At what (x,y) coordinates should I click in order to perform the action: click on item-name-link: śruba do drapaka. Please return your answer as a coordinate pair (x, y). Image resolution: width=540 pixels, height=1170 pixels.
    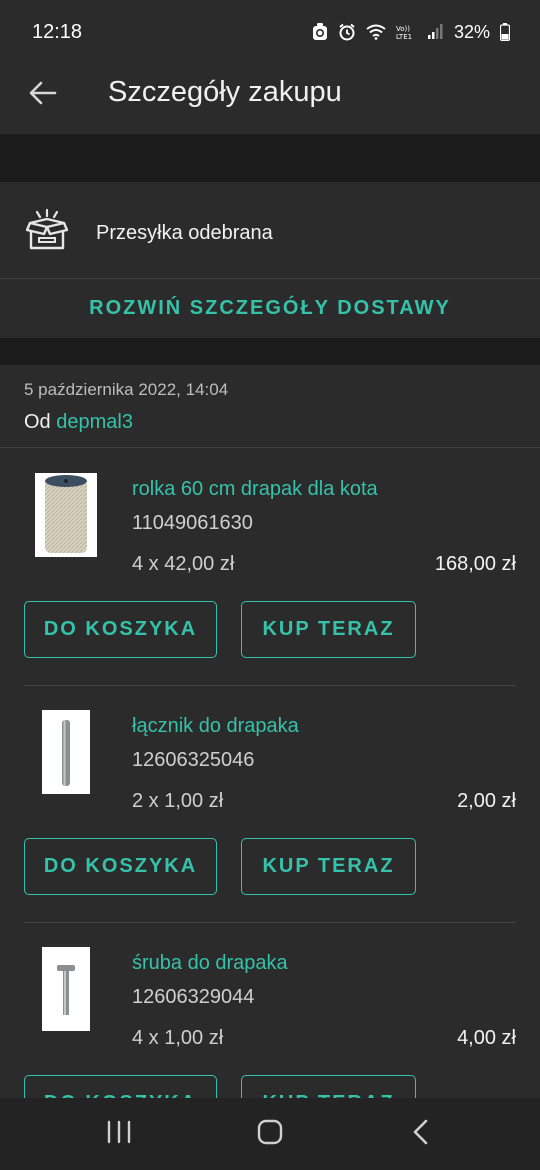
    Looking at the image, I should click on (210, 963).